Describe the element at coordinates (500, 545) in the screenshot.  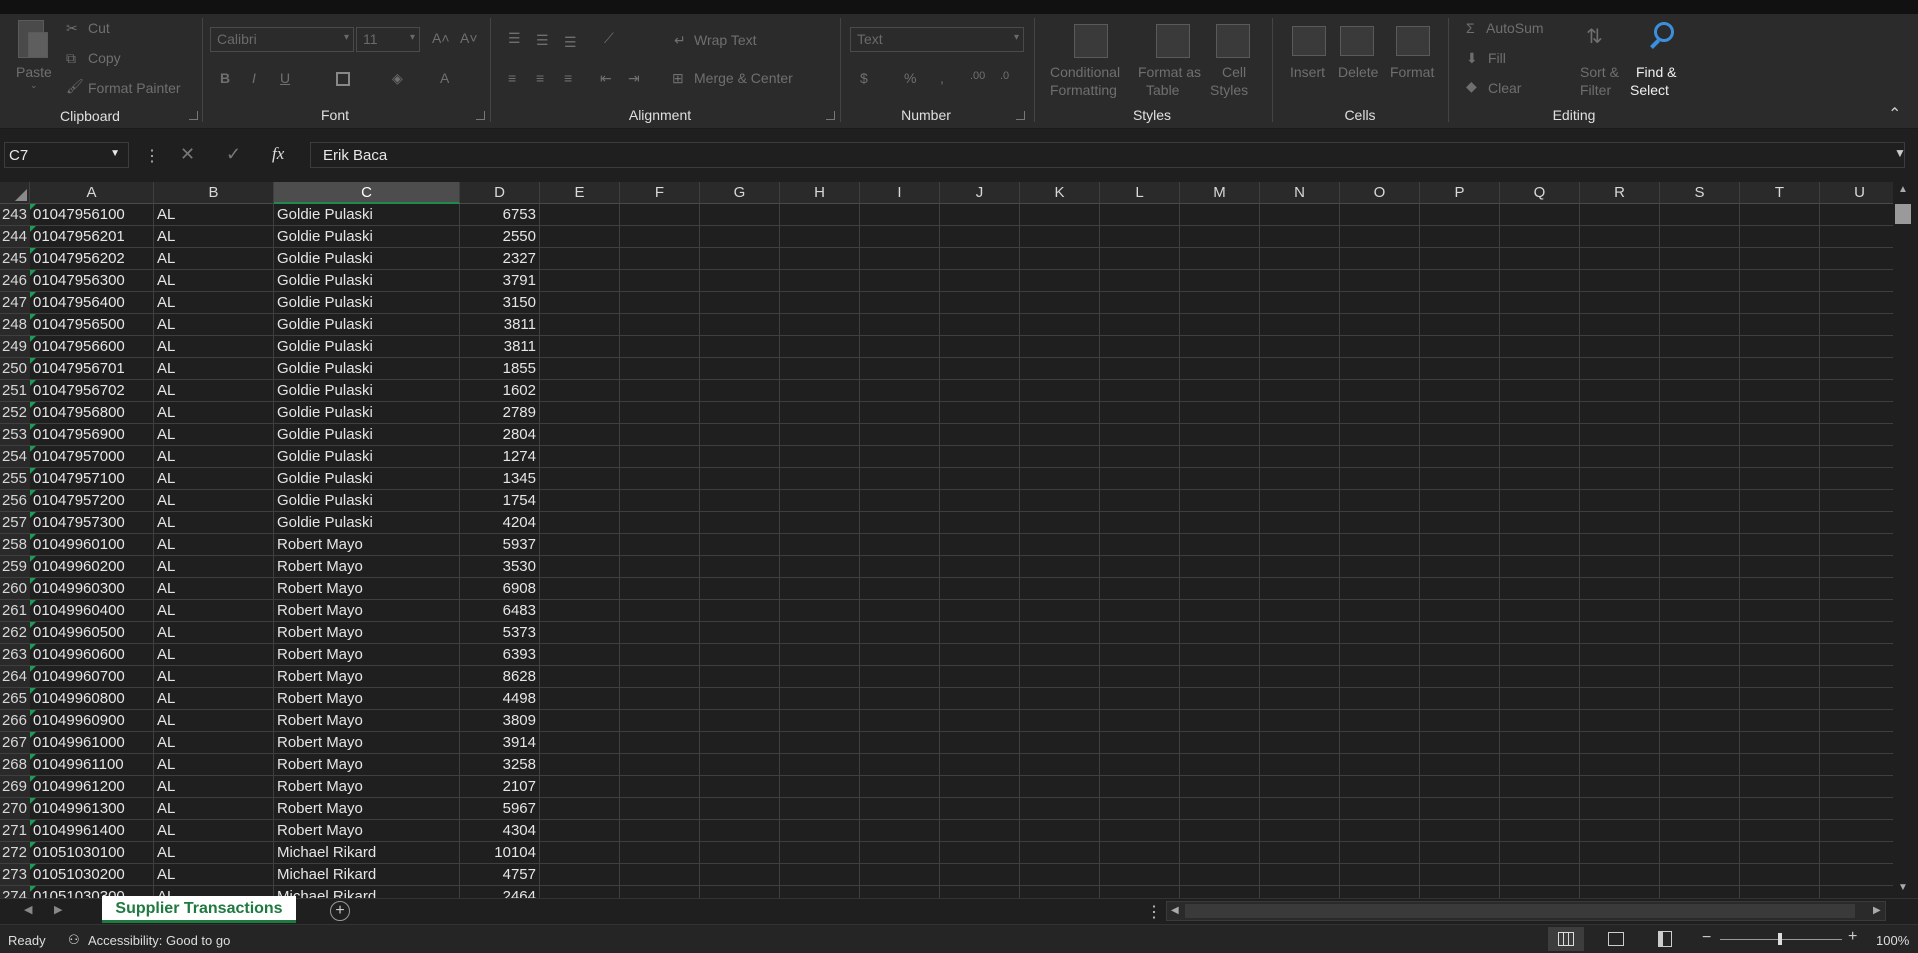
I see `cell-d258: 5937` at that location.